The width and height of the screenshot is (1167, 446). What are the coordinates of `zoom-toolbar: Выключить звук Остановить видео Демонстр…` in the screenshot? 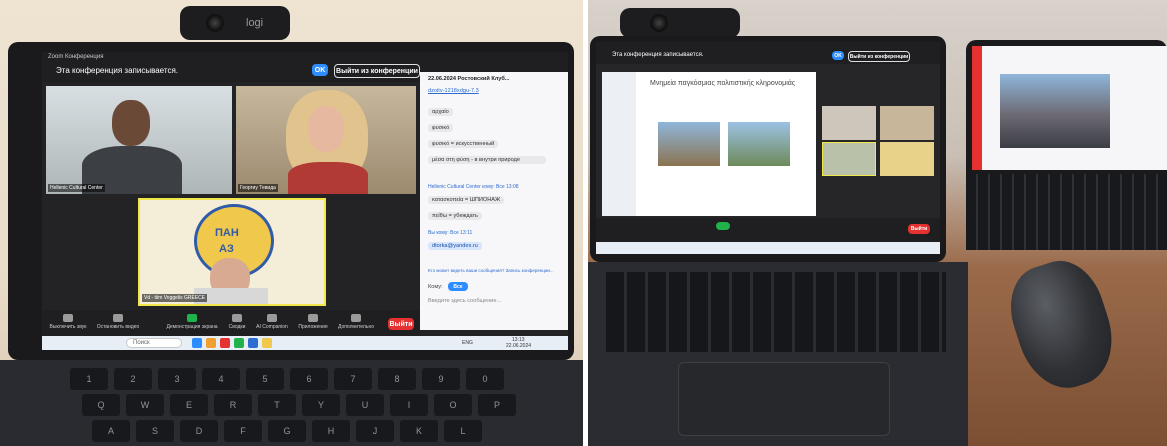 It's located at (231, 323).